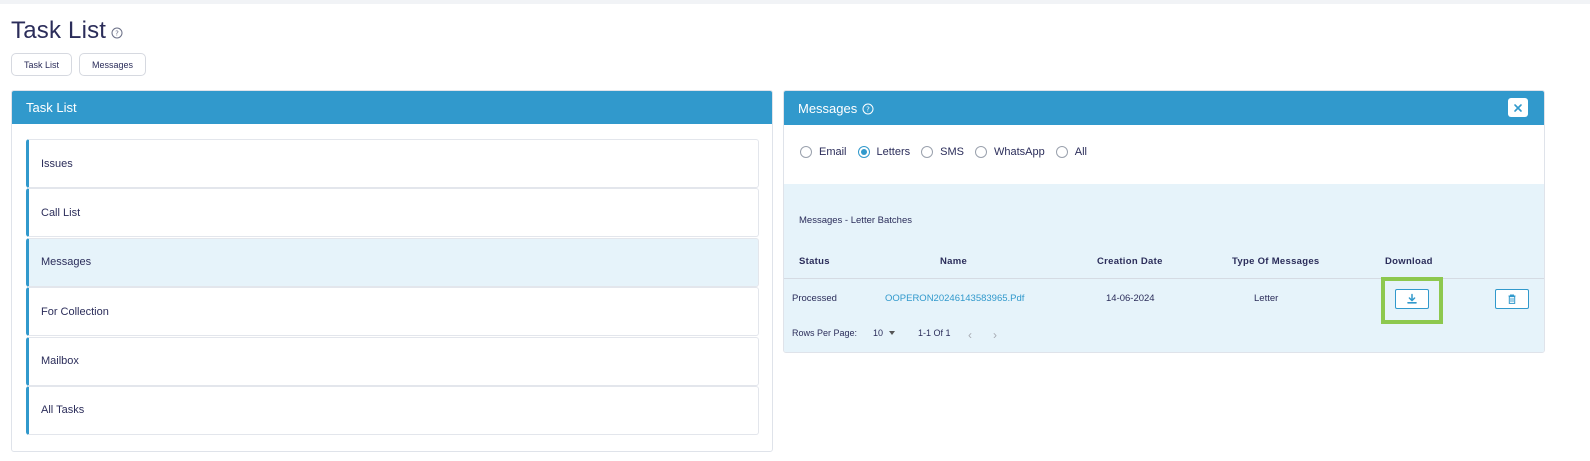 This screenshot has width=1590, height=461. I want to click on messages-panel-header: Messages ?, so click(1164, 108).